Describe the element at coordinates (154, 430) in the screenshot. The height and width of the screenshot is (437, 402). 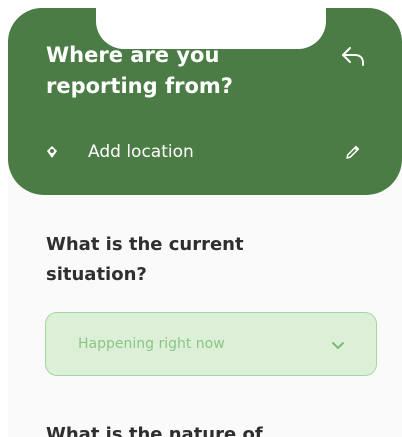
I see `nature-question: What is the nature of` at that location.